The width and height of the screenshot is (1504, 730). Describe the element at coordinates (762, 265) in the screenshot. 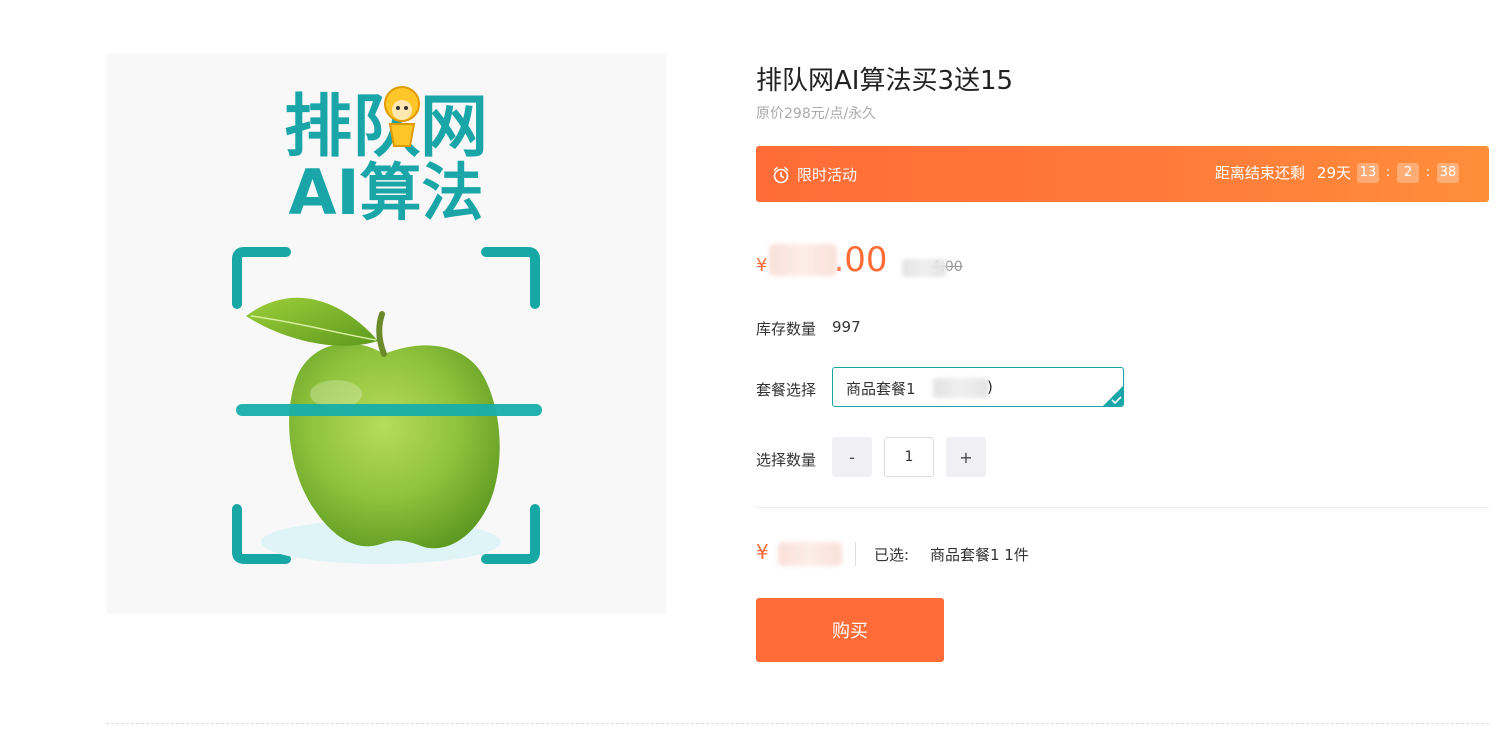

I see `price-currency: ¥` at that location.